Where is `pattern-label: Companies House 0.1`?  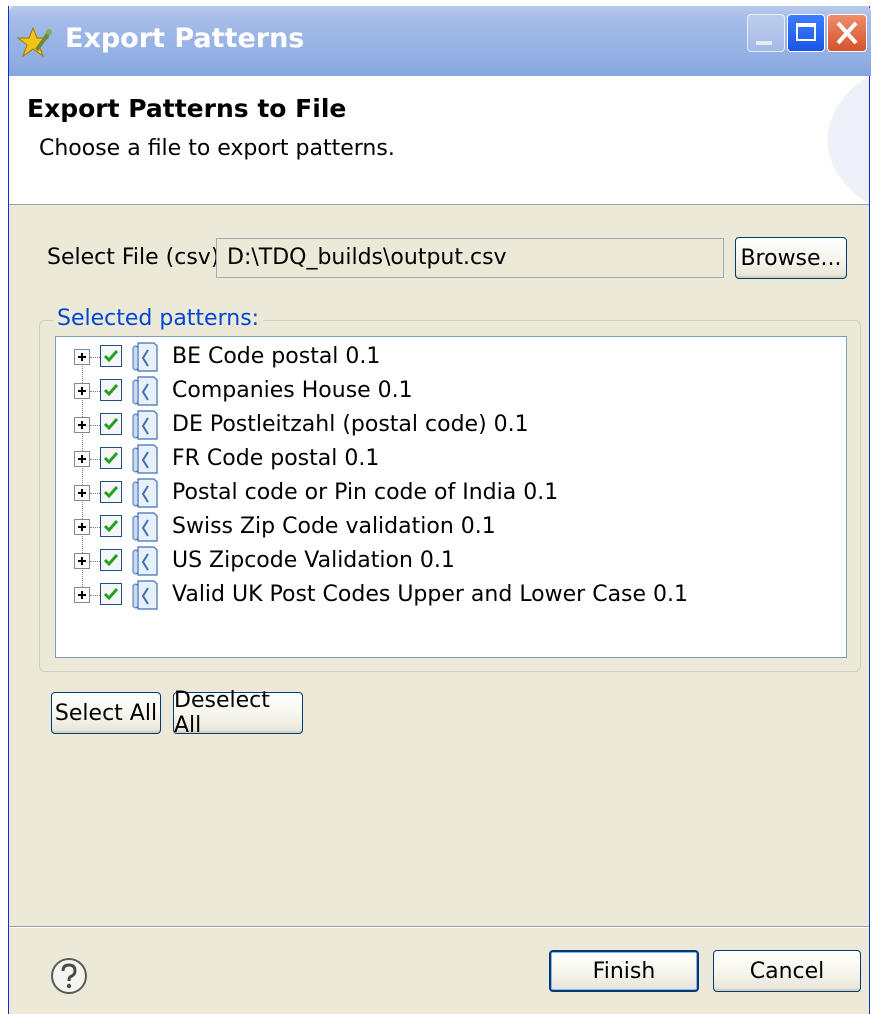
pattern-label: Companies House 0.1 is located at coordinates (292, 390).